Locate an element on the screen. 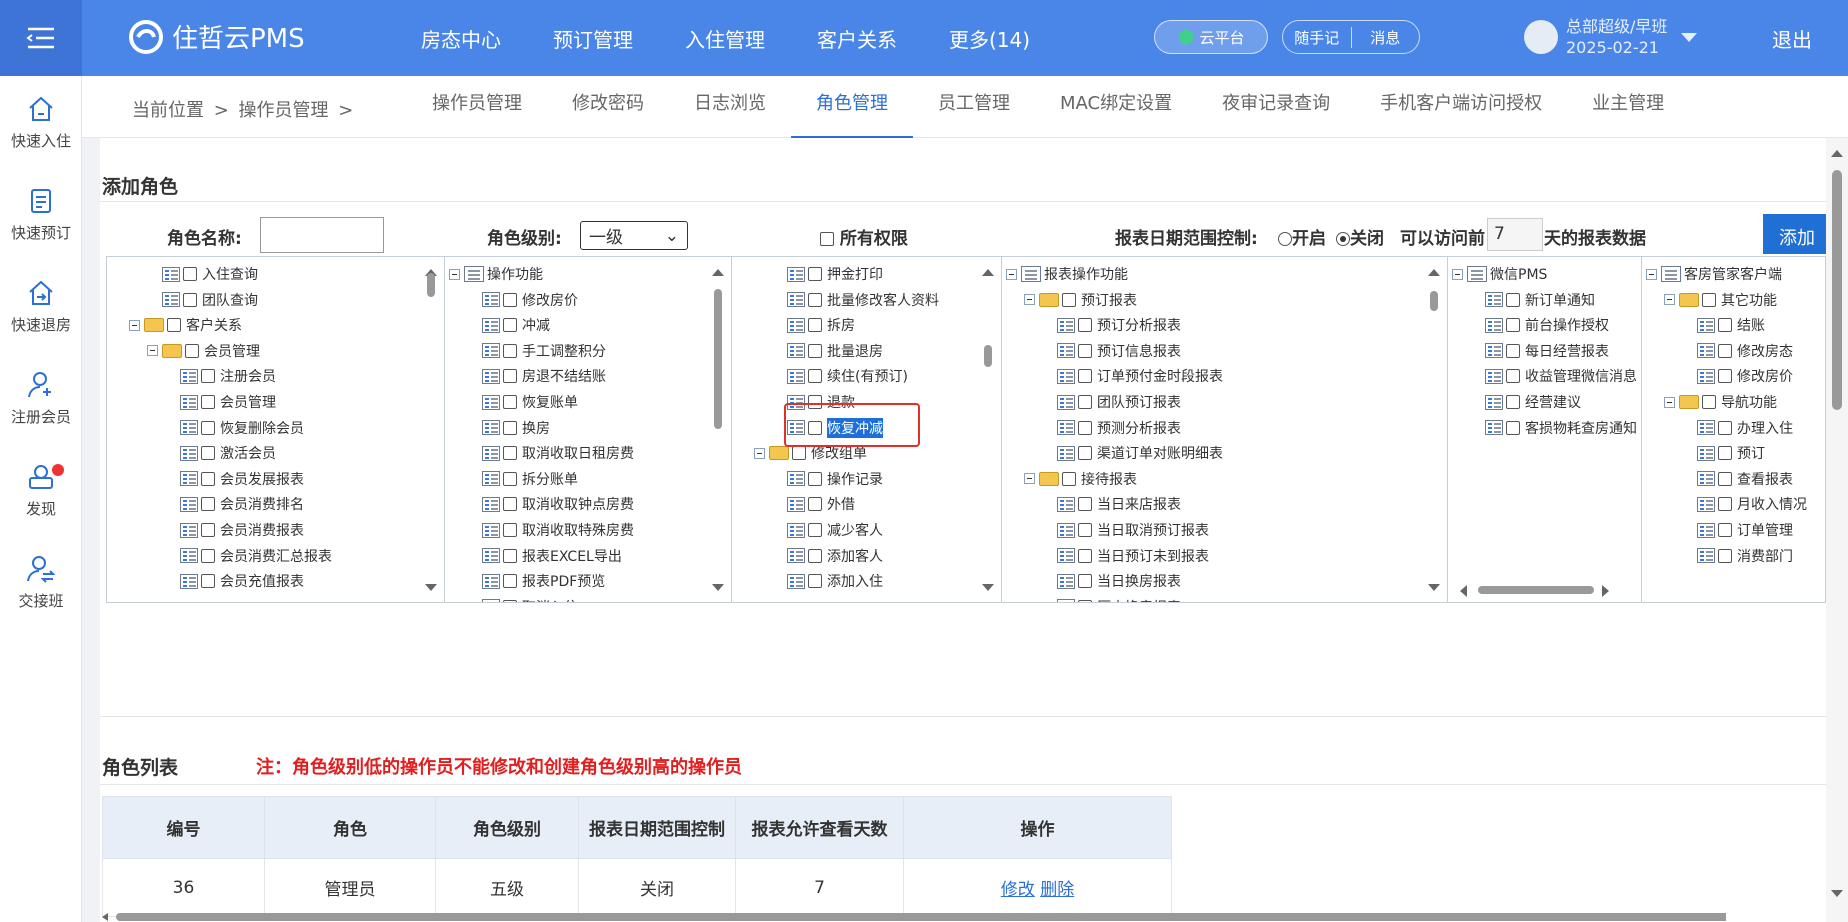 This screenshot has height=922, width=1848. tree-item: 拆房 is located at coordinates (821, 325).